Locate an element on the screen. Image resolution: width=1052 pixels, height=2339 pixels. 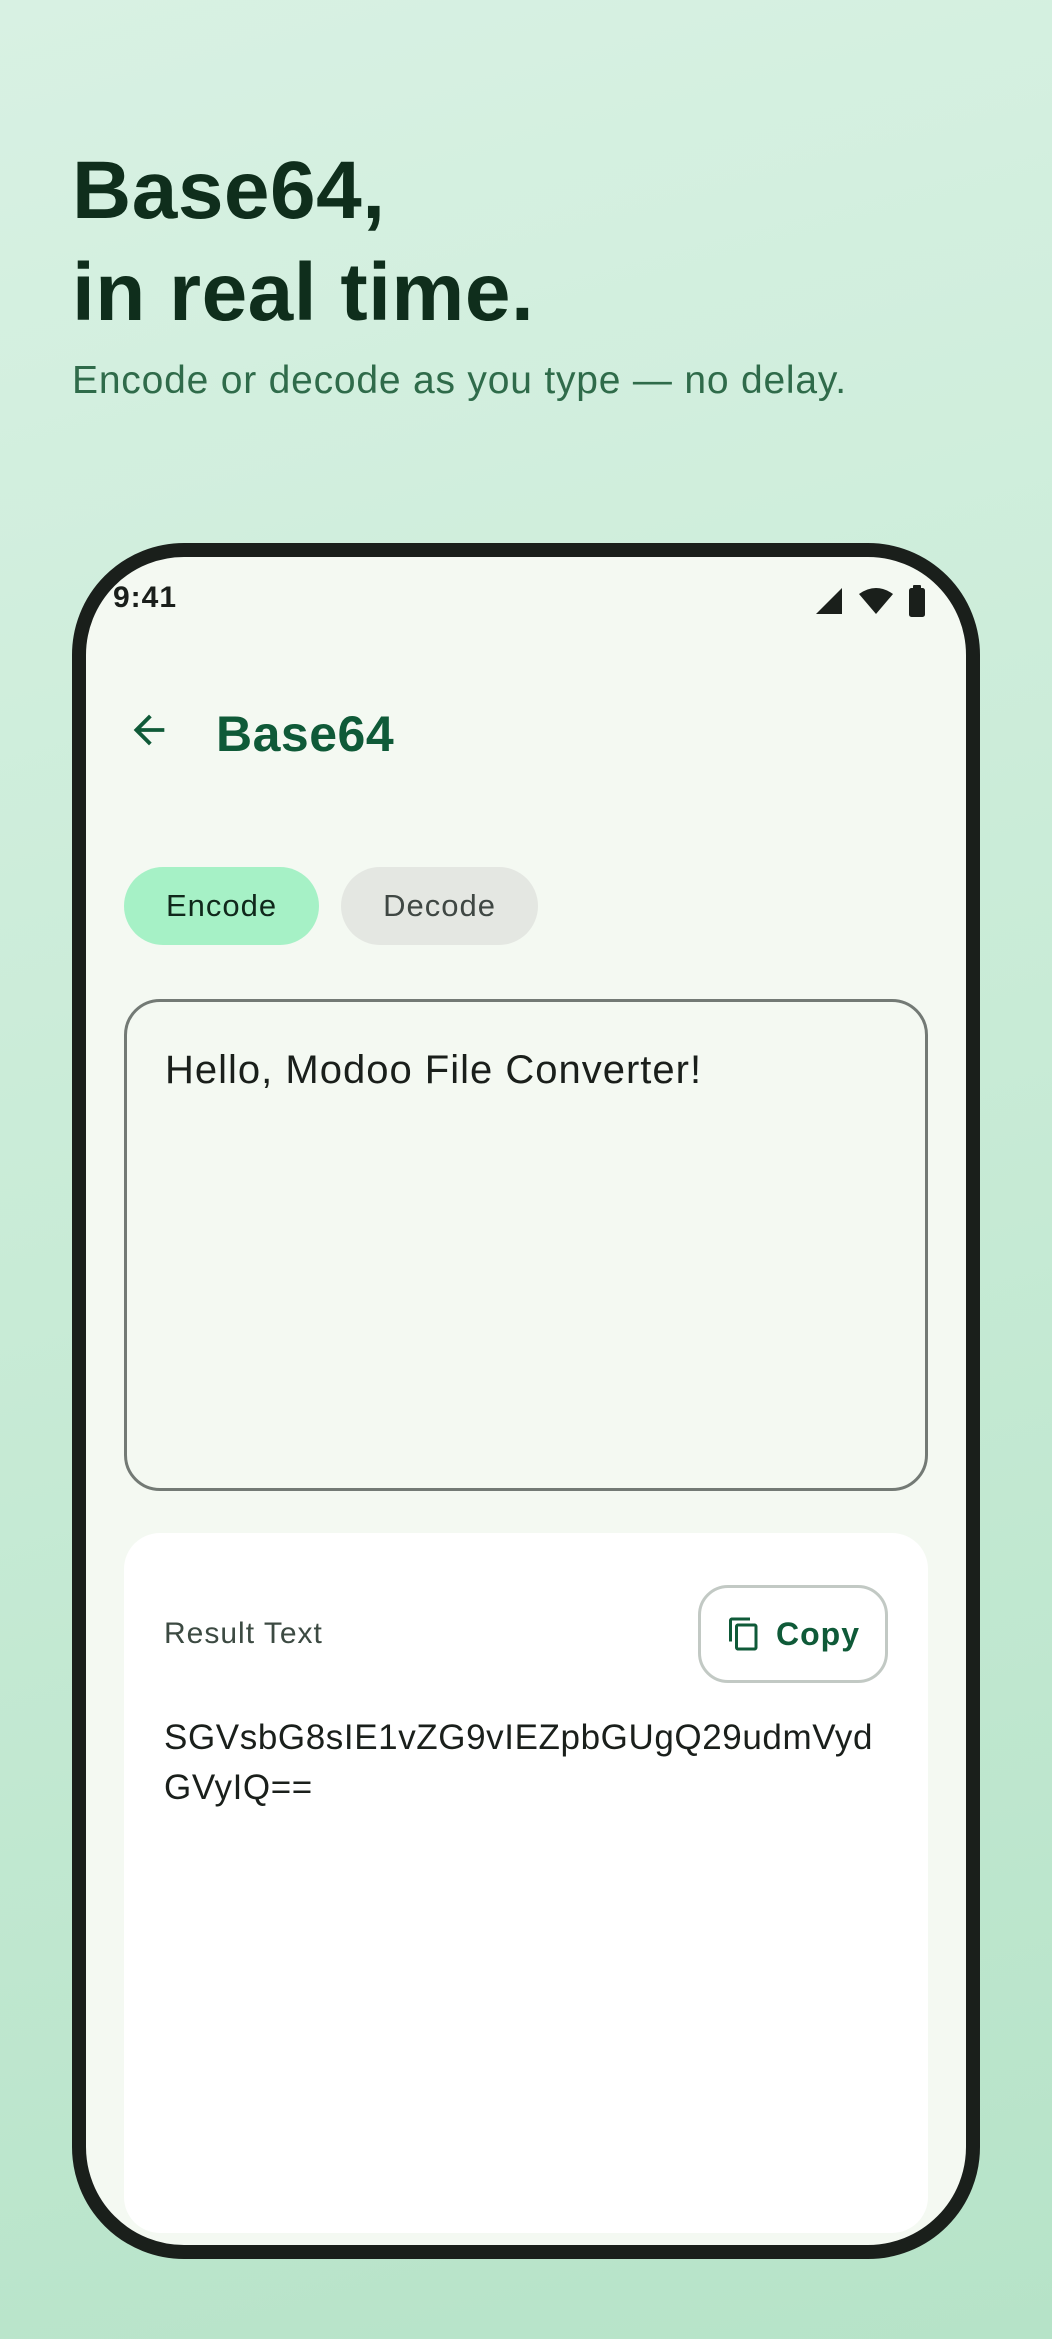
decode-chip: Decode is located at coordinates (439, 906).